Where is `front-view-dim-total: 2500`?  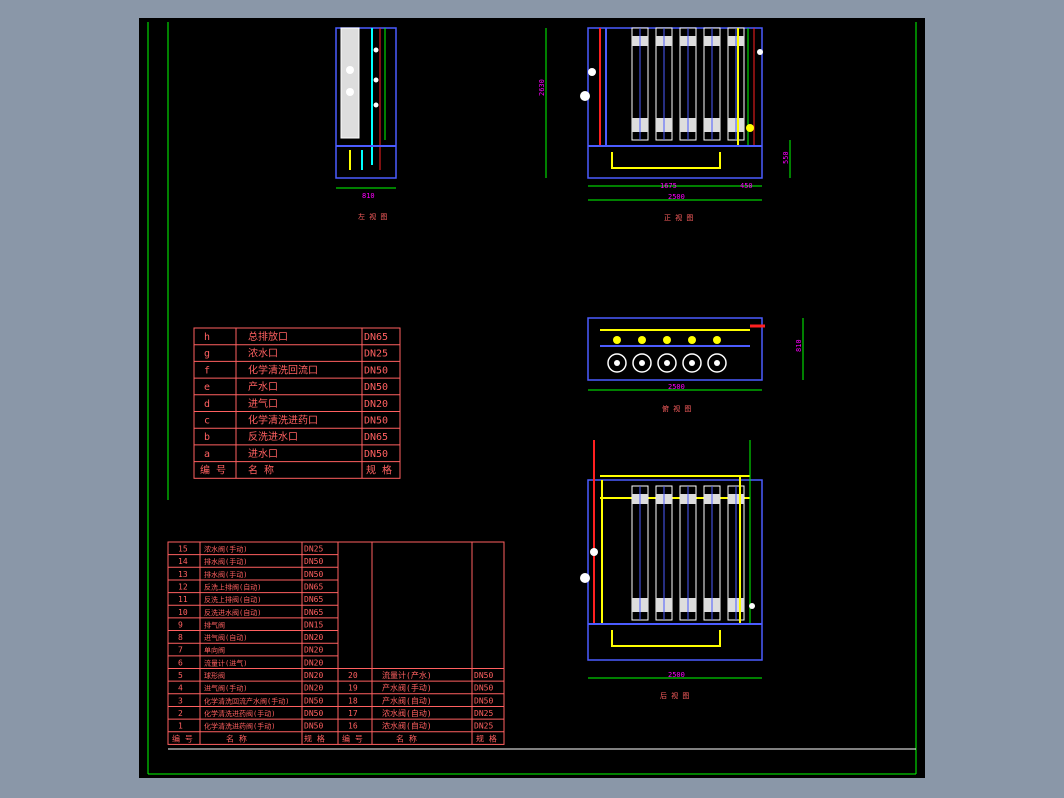
front-view-dim-total: 2500 is located at coordinates (676, 197).